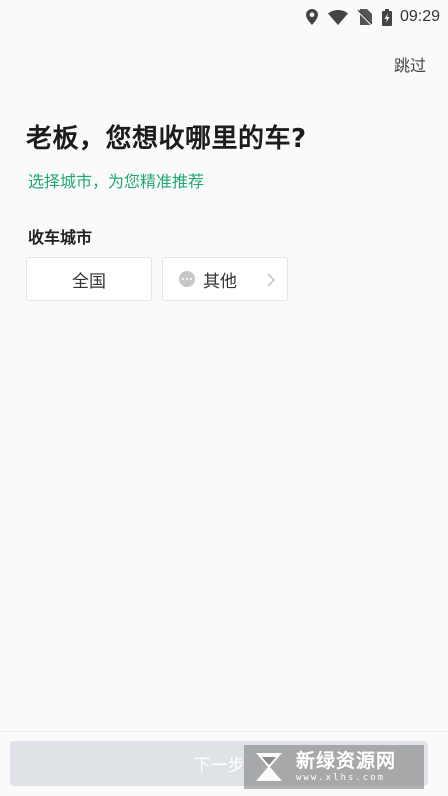  I want to click on watermark-overlay: 新绿资源网 www.xlhs.com, so click(334, 767).